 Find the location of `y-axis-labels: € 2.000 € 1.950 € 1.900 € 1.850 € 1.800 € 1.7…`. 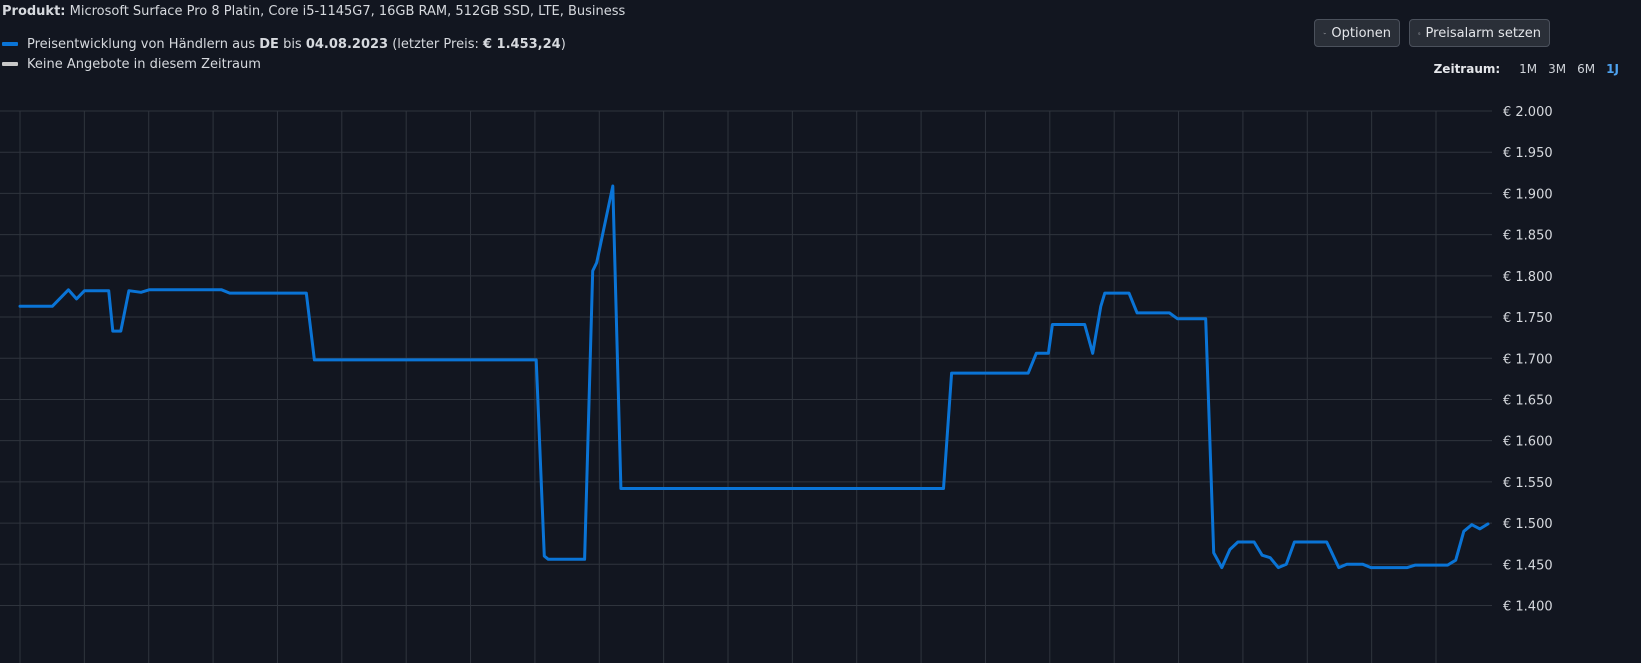

y-axis-labels: € 2.000 € 1.950 € 1.900 € 1.850 € 1.800 € 1.7… is located at coordinates (1528, 360).